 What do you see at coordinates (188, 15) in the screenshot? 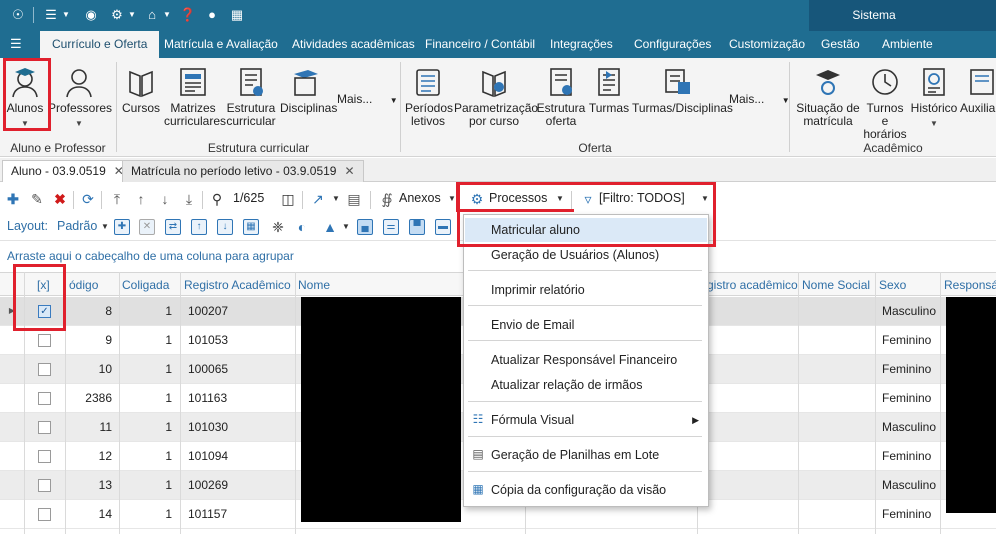
I see `help-icon: ❓` at bounding box center [188, 15].